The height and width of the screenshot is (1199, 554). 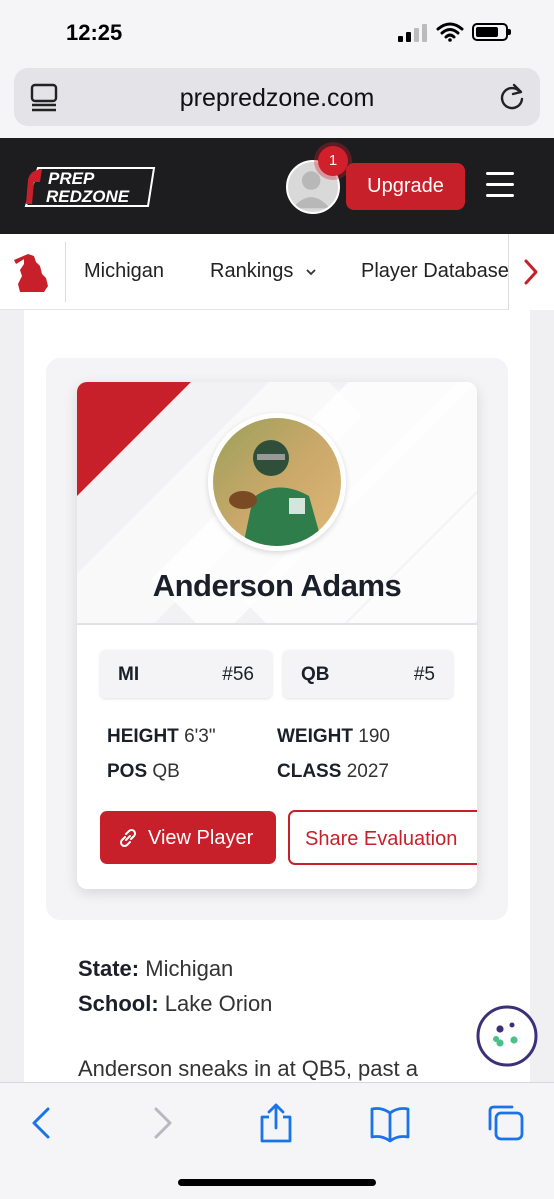 I want to click on cookie-settings-icon, so click(x=507, y=1036).